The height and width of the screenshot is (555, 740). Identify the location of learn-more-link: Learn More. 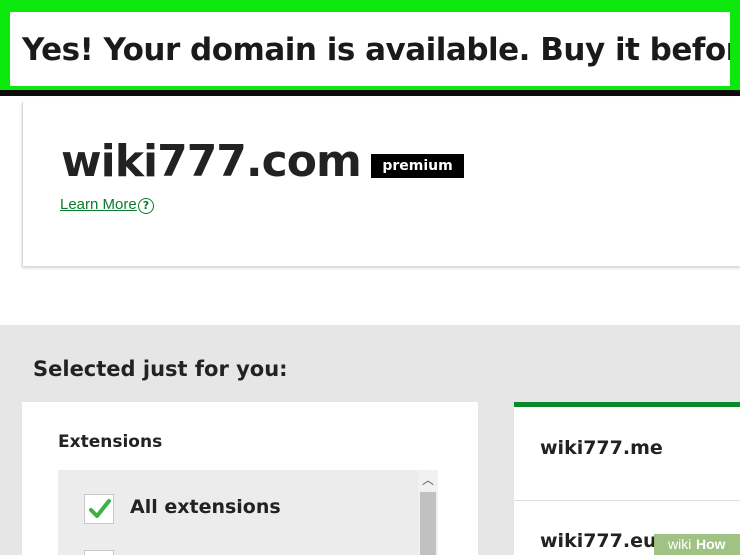
(98, 204).